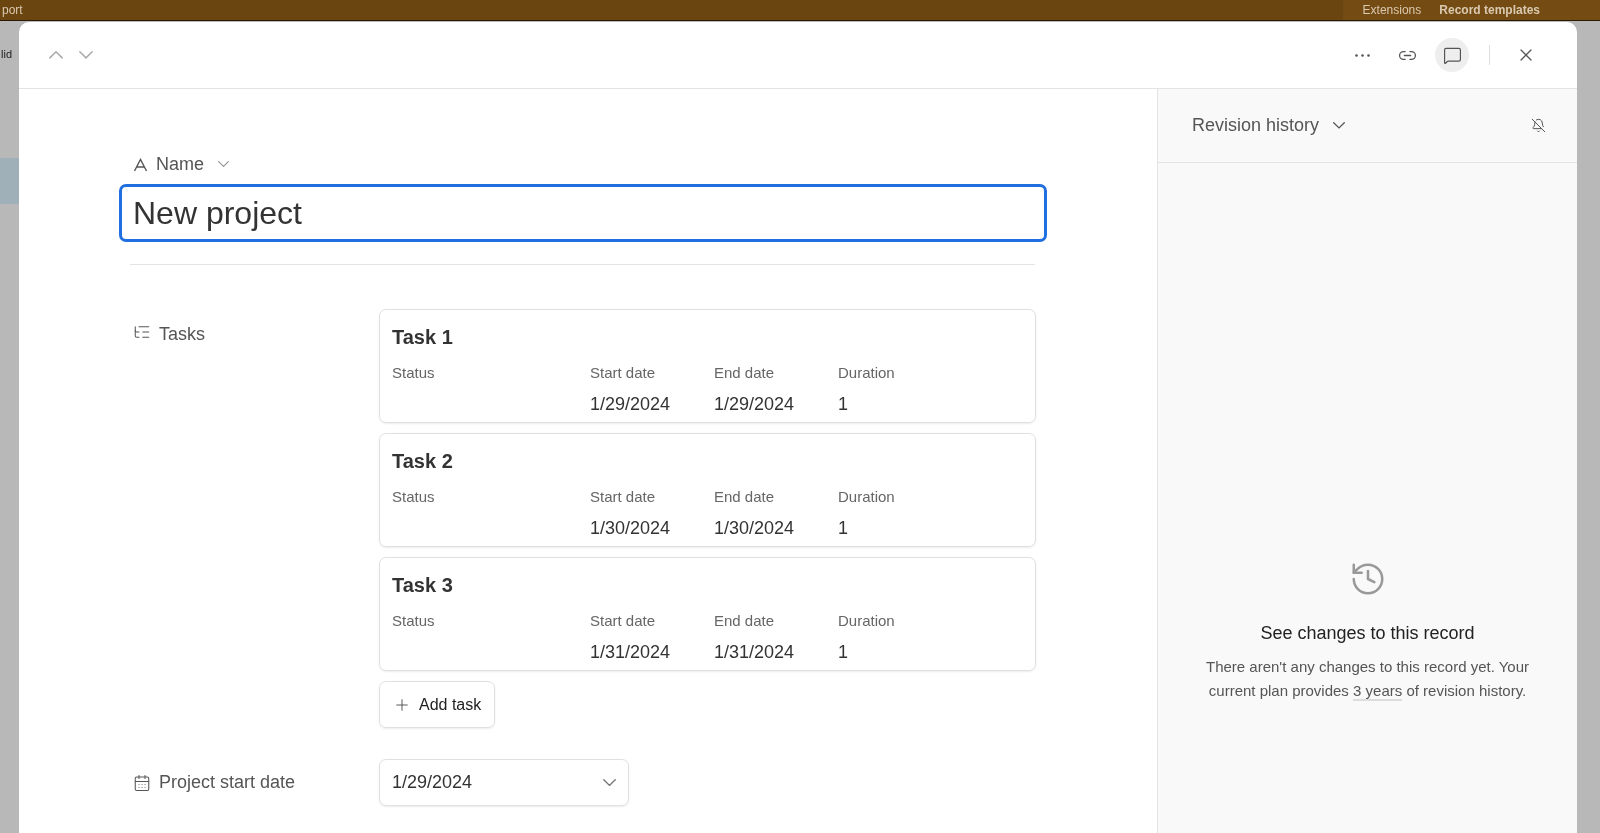  Describe the element at coordinates (707, 614) in the screenshot. I see `task-card: Task 3 Status Start date End date Duration 1/31/2024 1/31/2024 1` at that location.